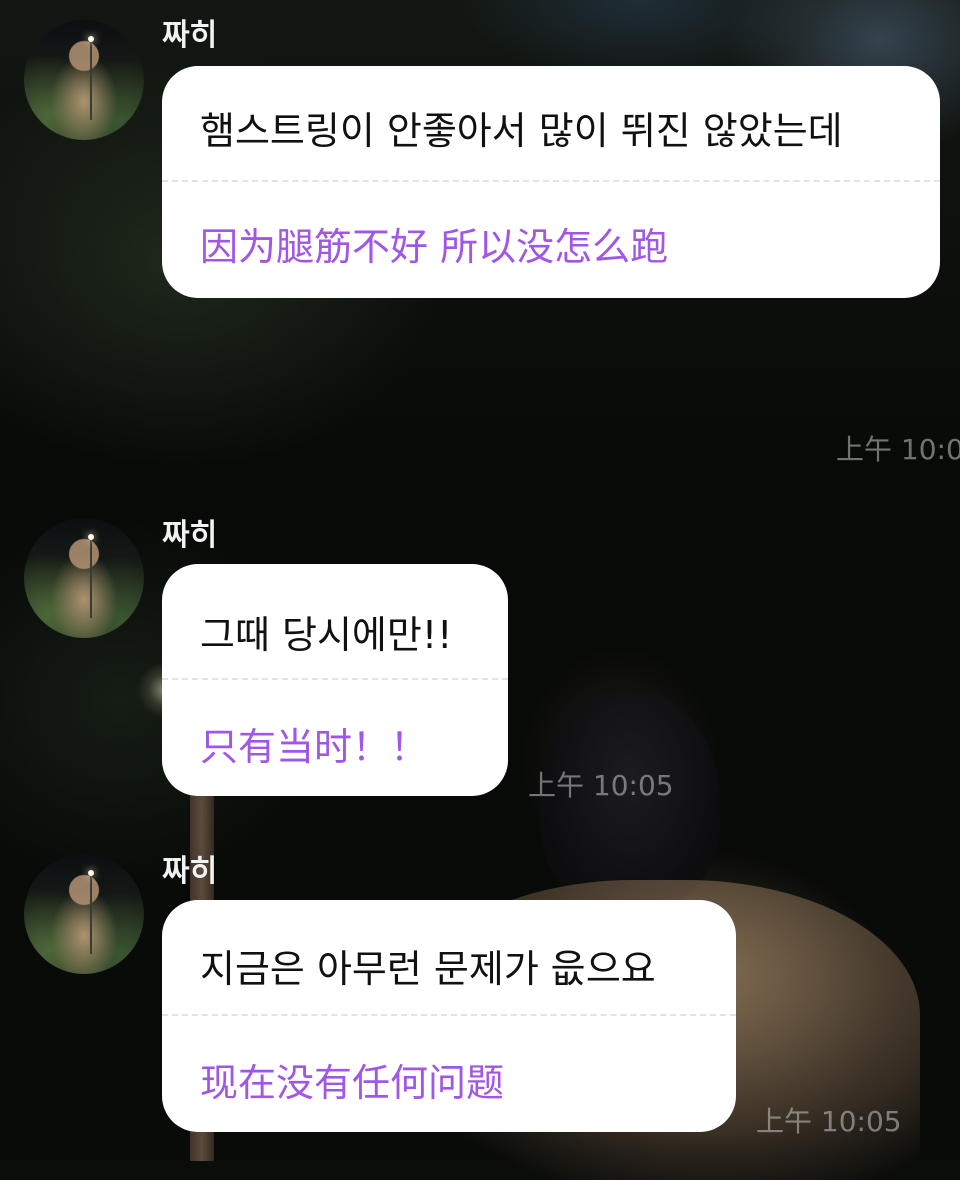 Image resolution: width=960 pixels, height=1180 pixels. I want to click on message-chinese-translation: 因为腿筋不好 所以没怎么跑, so click(434, 247).